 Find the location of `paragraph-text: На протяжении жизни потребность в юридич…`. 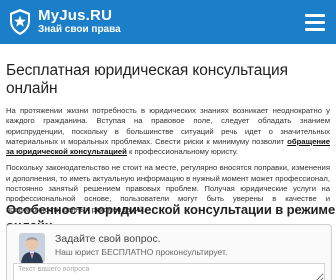

paragraph-text: На протяжении жизни потребность в юридич… is located at coordinates (168, 126).